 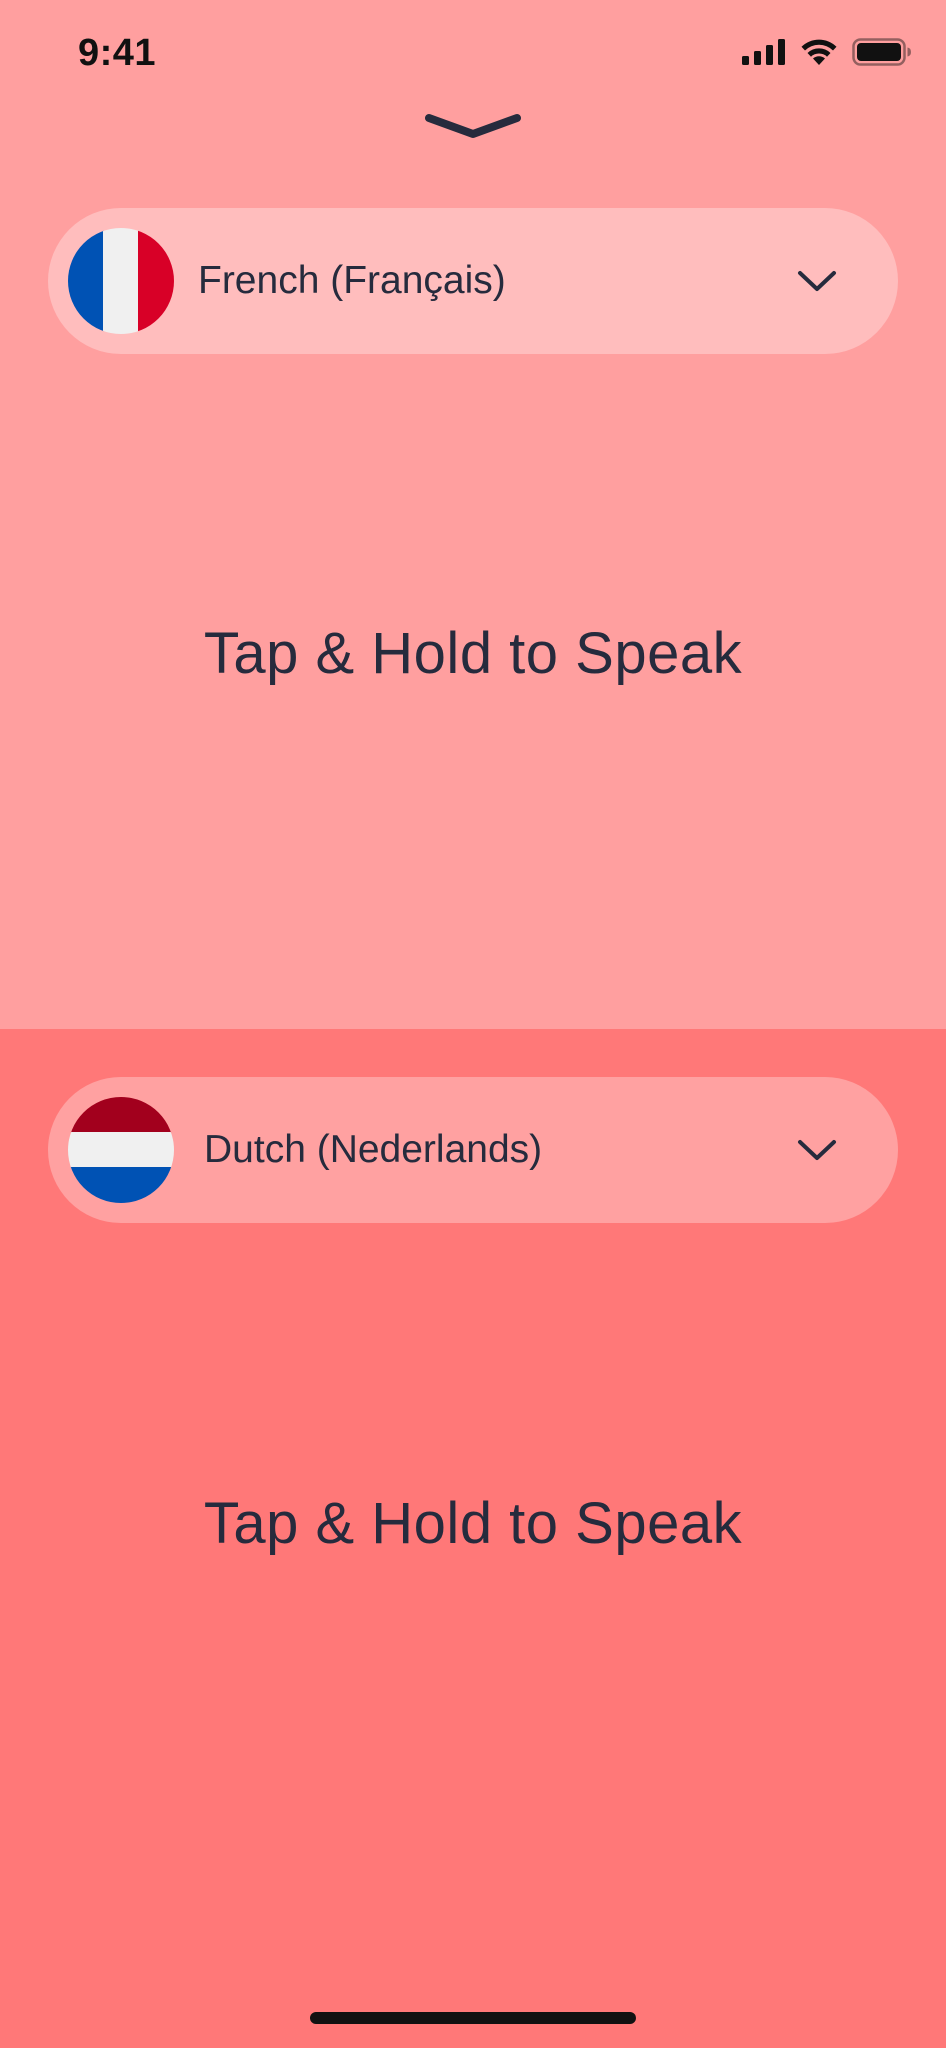 What do you see at coordinates (121, 281) in the screenshot?
I see `france-flag-icon` at bounding box center [121, 281].